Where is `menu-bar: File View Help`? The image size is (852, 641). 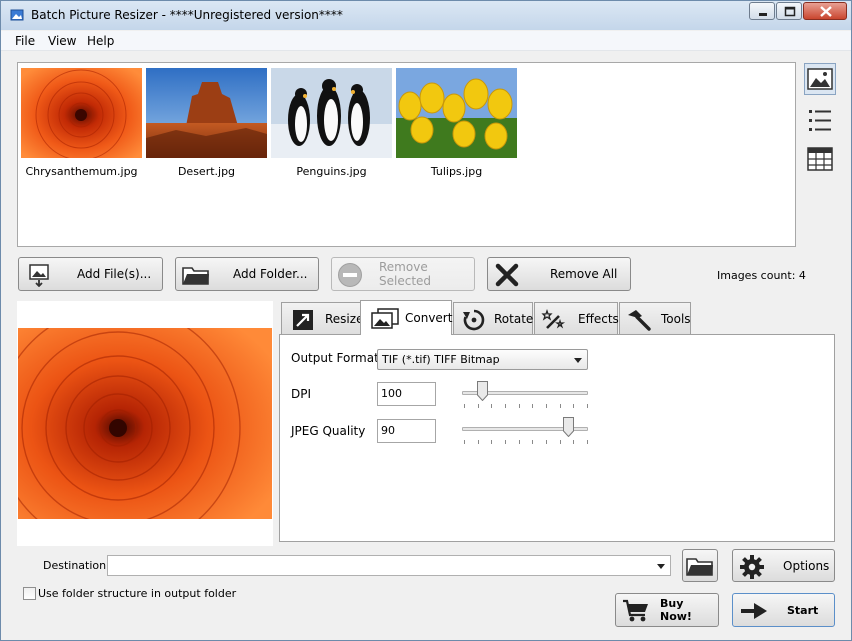 menu-bar: File View Help is located at coordinates (426, 41).